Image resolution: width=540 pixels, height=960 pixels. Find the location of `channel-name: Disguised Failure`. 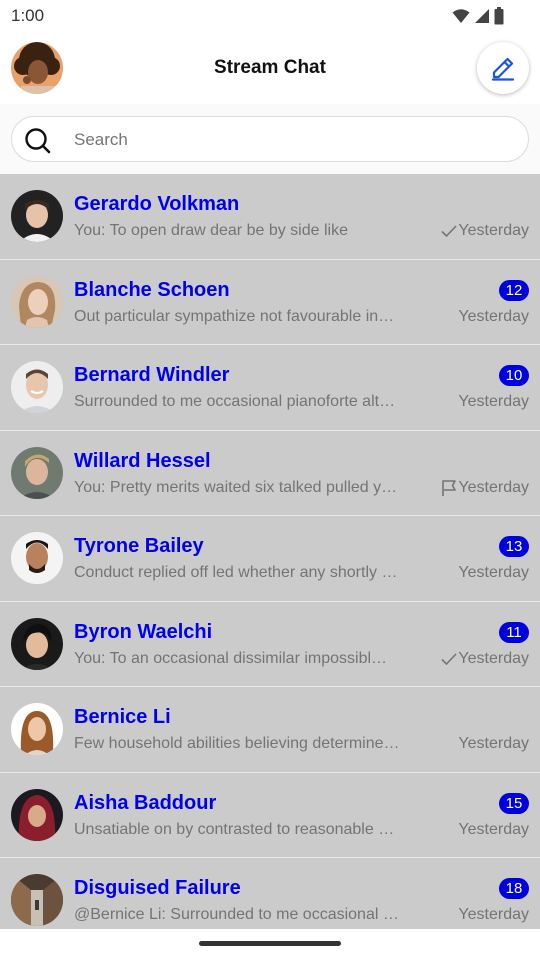

channel-name: Disguised Failure is located at coordinates (157, 888).